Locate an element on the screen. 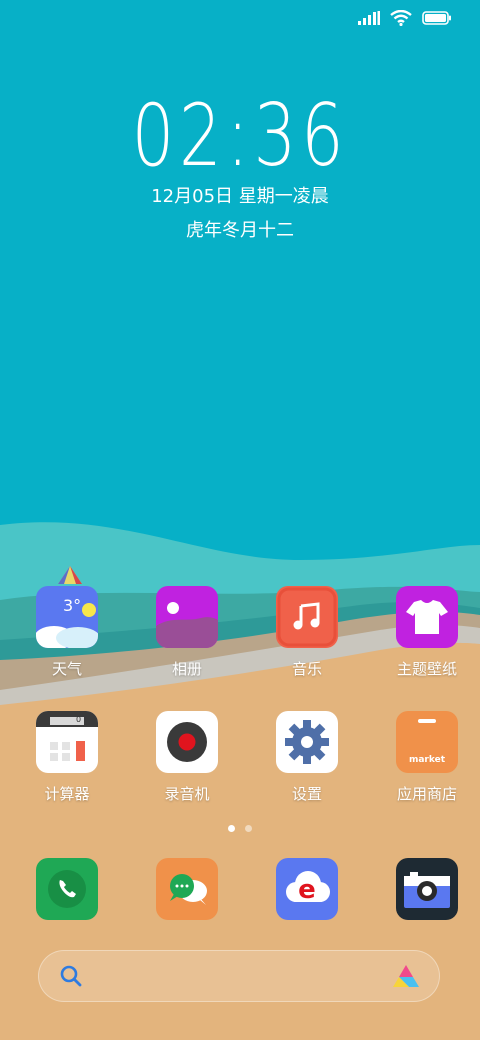 The height and width of the screenshot is (1040, 480). app-label: 主题壁纸 is located at coordinates (426, 669).